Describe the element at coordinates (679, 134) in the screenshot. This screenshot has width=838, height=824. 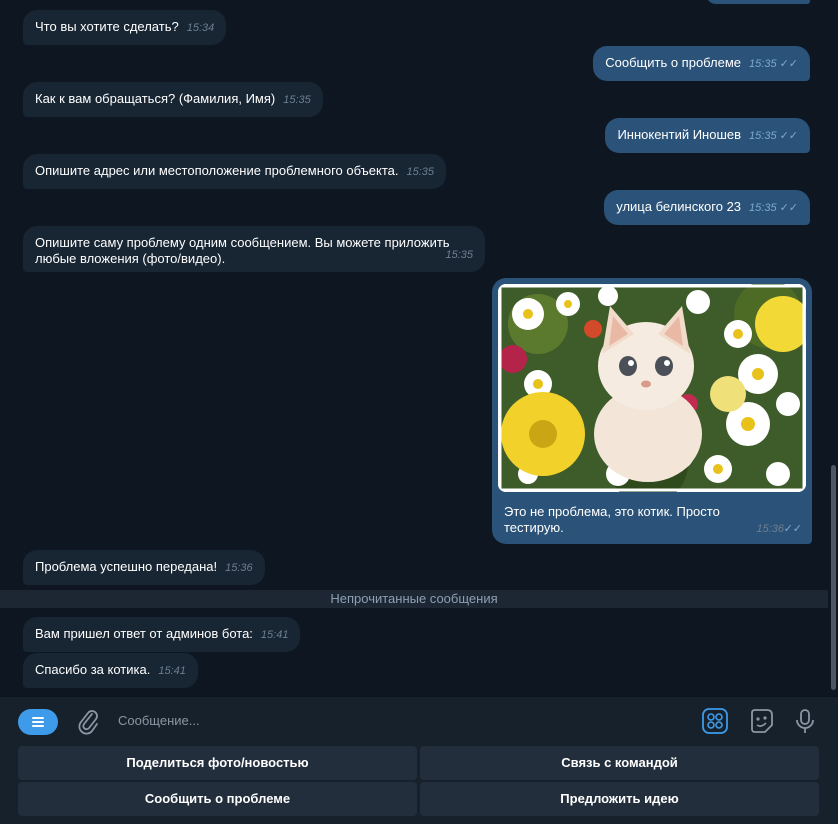
I see `message-text: Иннокентий Иношев` at that location.